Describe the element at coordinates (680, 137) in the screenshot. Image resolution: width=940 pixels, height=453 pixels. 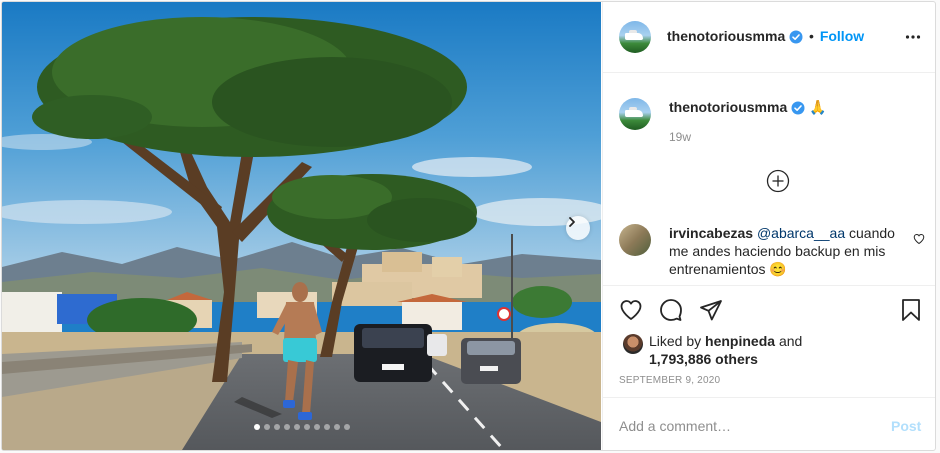
I see `caption-age: 19w` at that location.